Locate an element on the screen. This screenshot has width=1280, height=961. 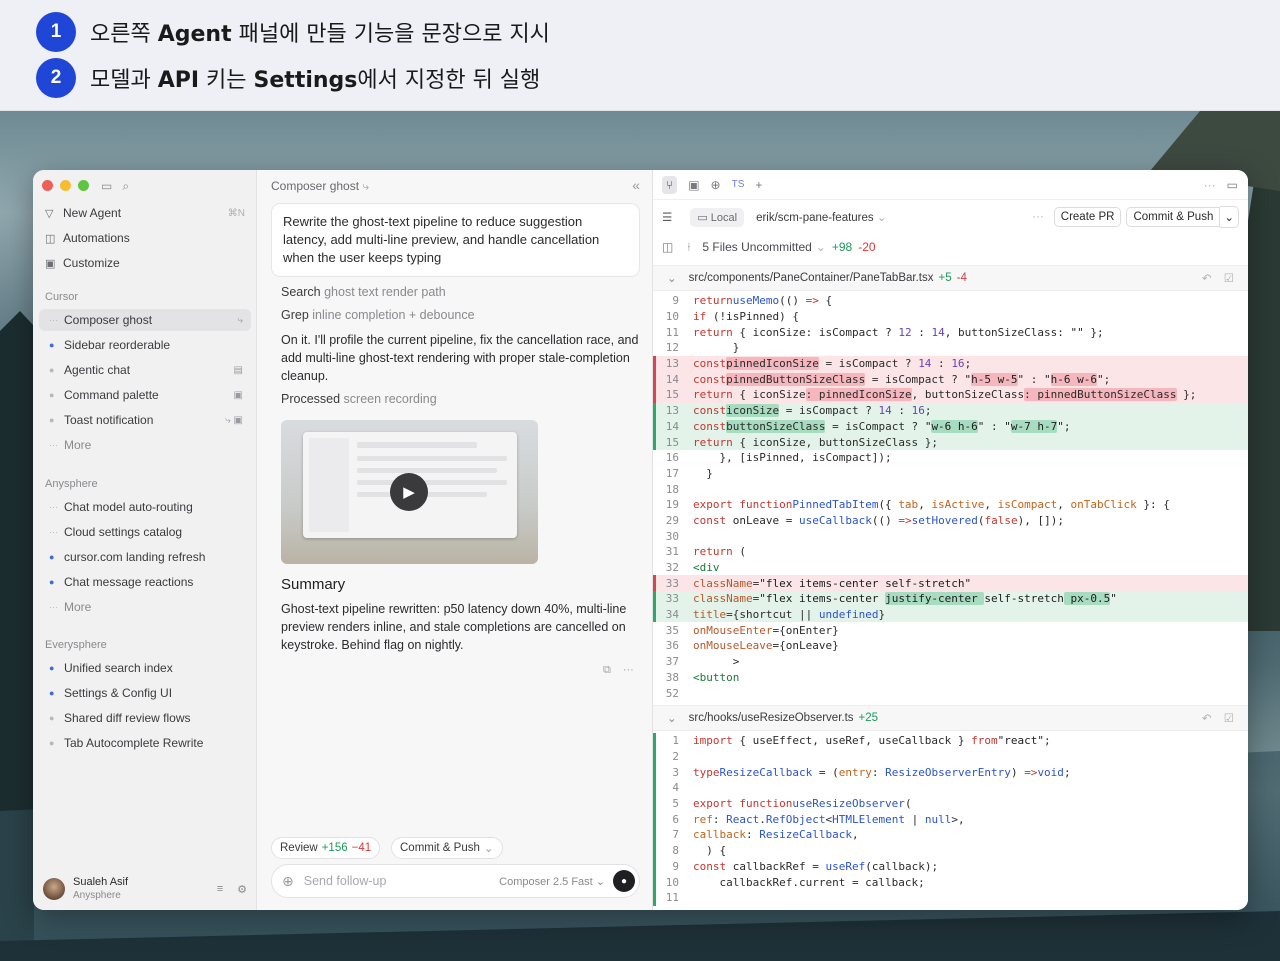
nav-customize: ▣ Customize is located at coordinates (145, 263).